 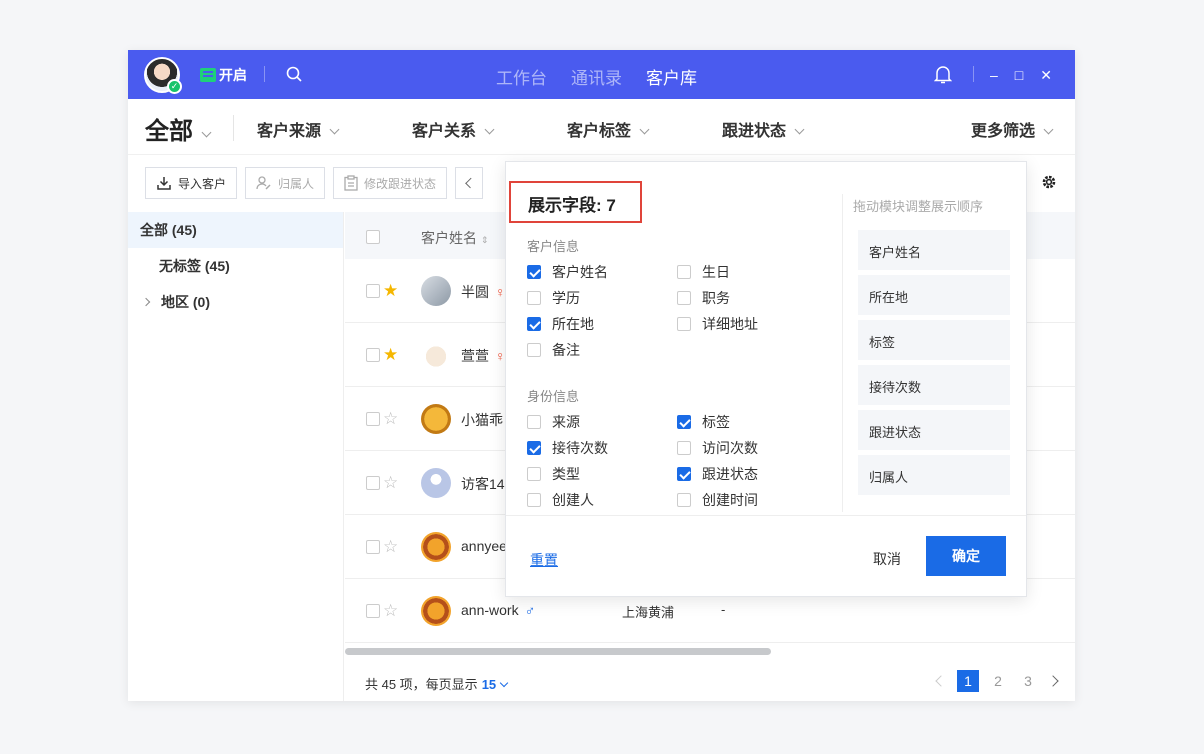 What do you see at coordinates (436, 291) in the screenshot?
I see `avatar` at bounding box center [436, 291].